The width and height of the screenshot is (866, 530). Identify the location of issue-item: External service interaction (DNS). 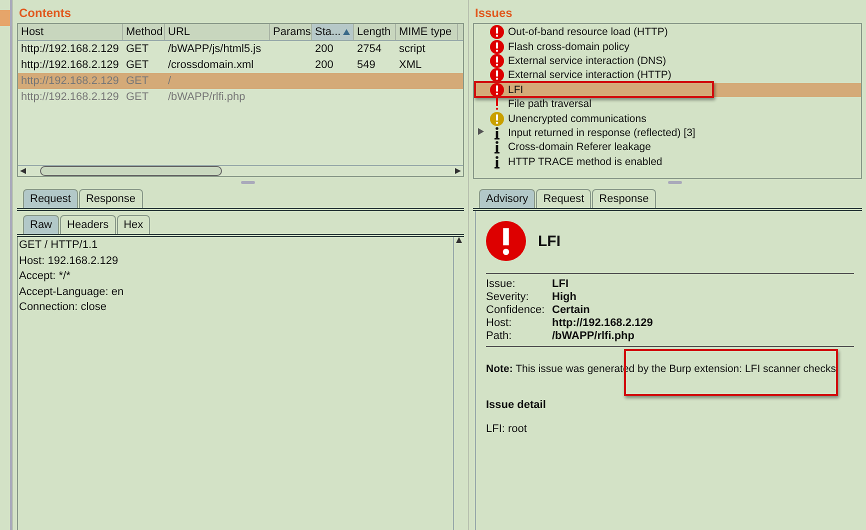
(667, 61).